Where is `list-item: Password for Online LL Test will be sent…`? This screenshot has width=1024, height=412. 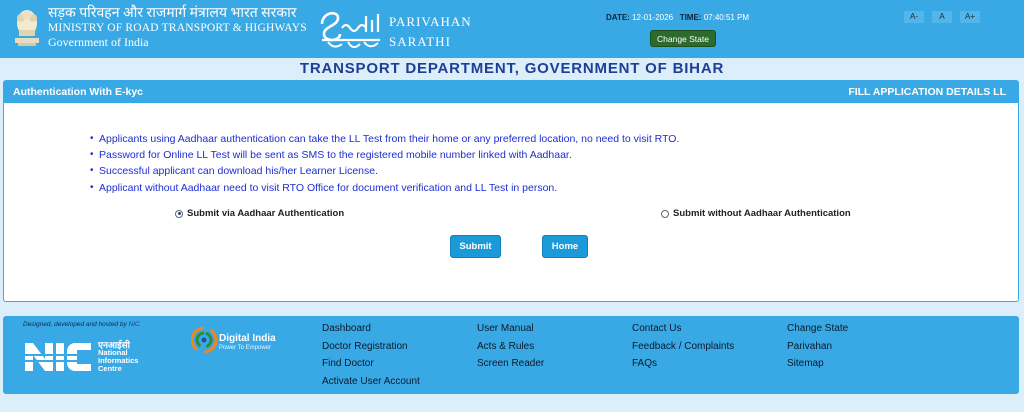 list-item: Password for Online LL Test will be sent… is located at coordinates (384, 155).